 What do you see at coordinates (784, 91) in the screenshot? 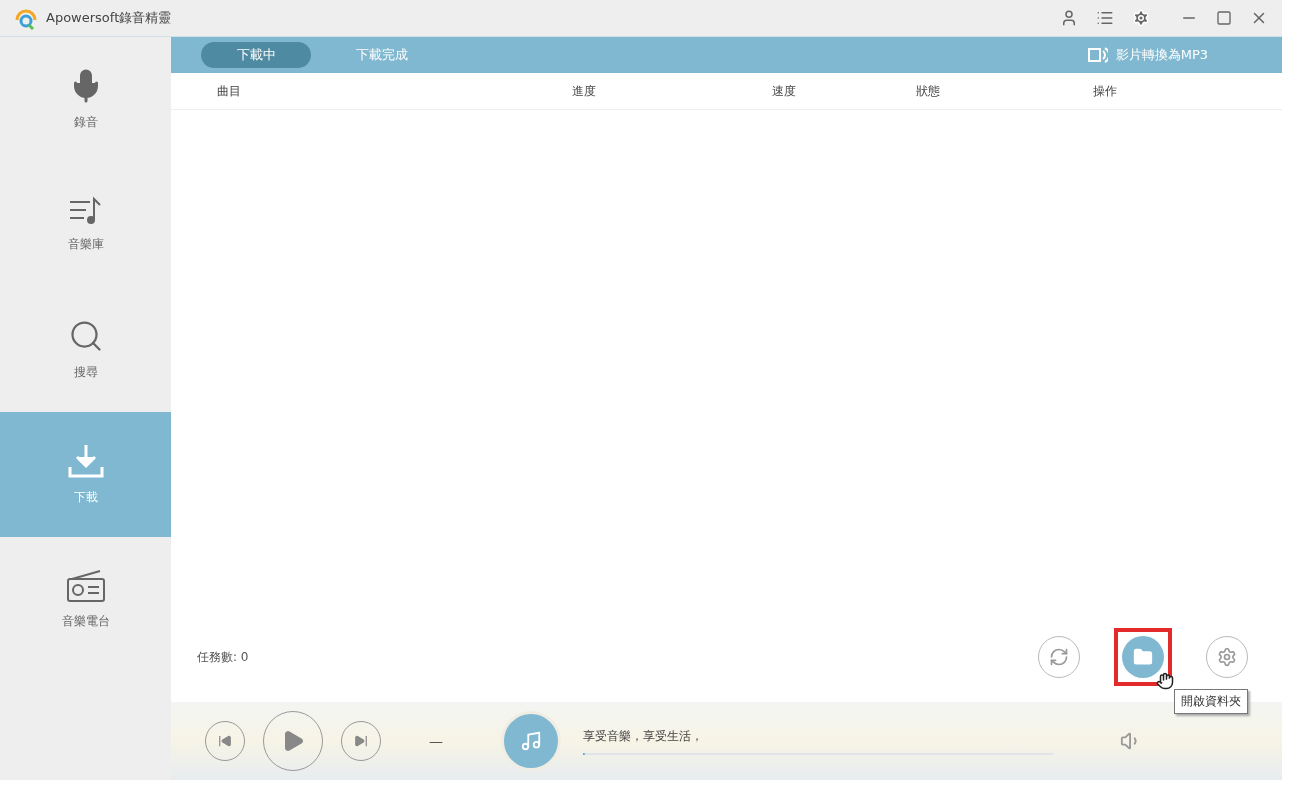
I see `column-header: 速度` at bounding box center [784, 91].